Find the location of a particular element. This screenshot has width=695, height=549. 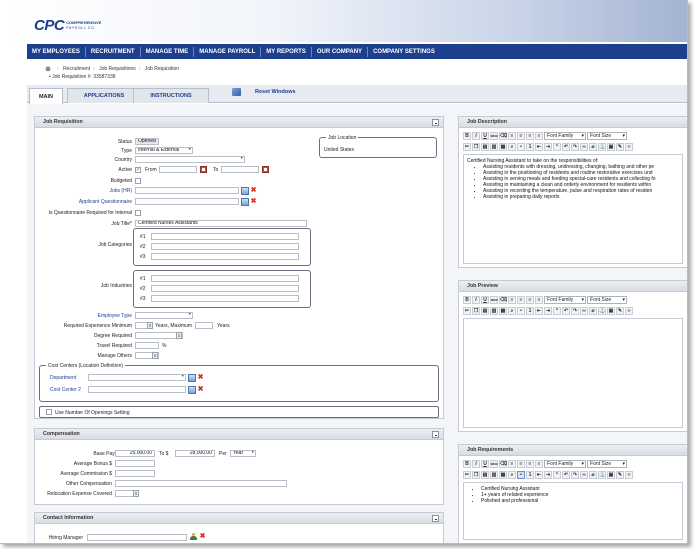

strikethrough-icon: abc is located at coordinates (494, 299).